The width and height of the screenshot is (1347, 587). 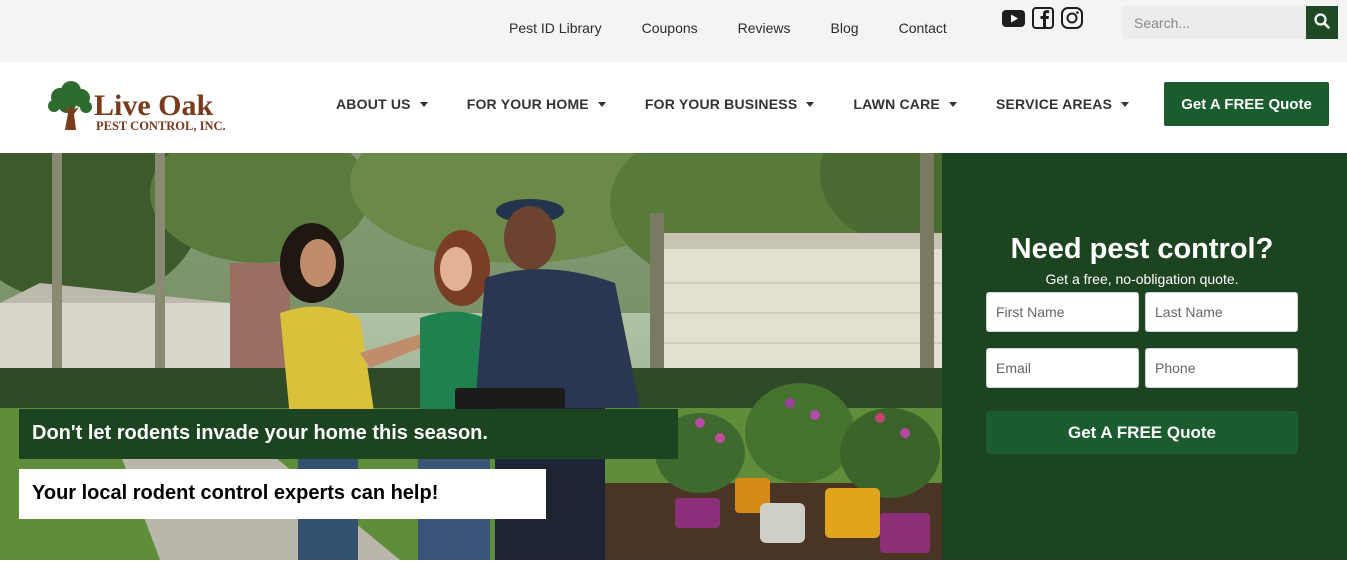 What do you see at coordinates (1142, 279) in the screenshot?
I see `form-subtitle: Get a free, no-obligation quote.` at bounding box center [1142, 279].